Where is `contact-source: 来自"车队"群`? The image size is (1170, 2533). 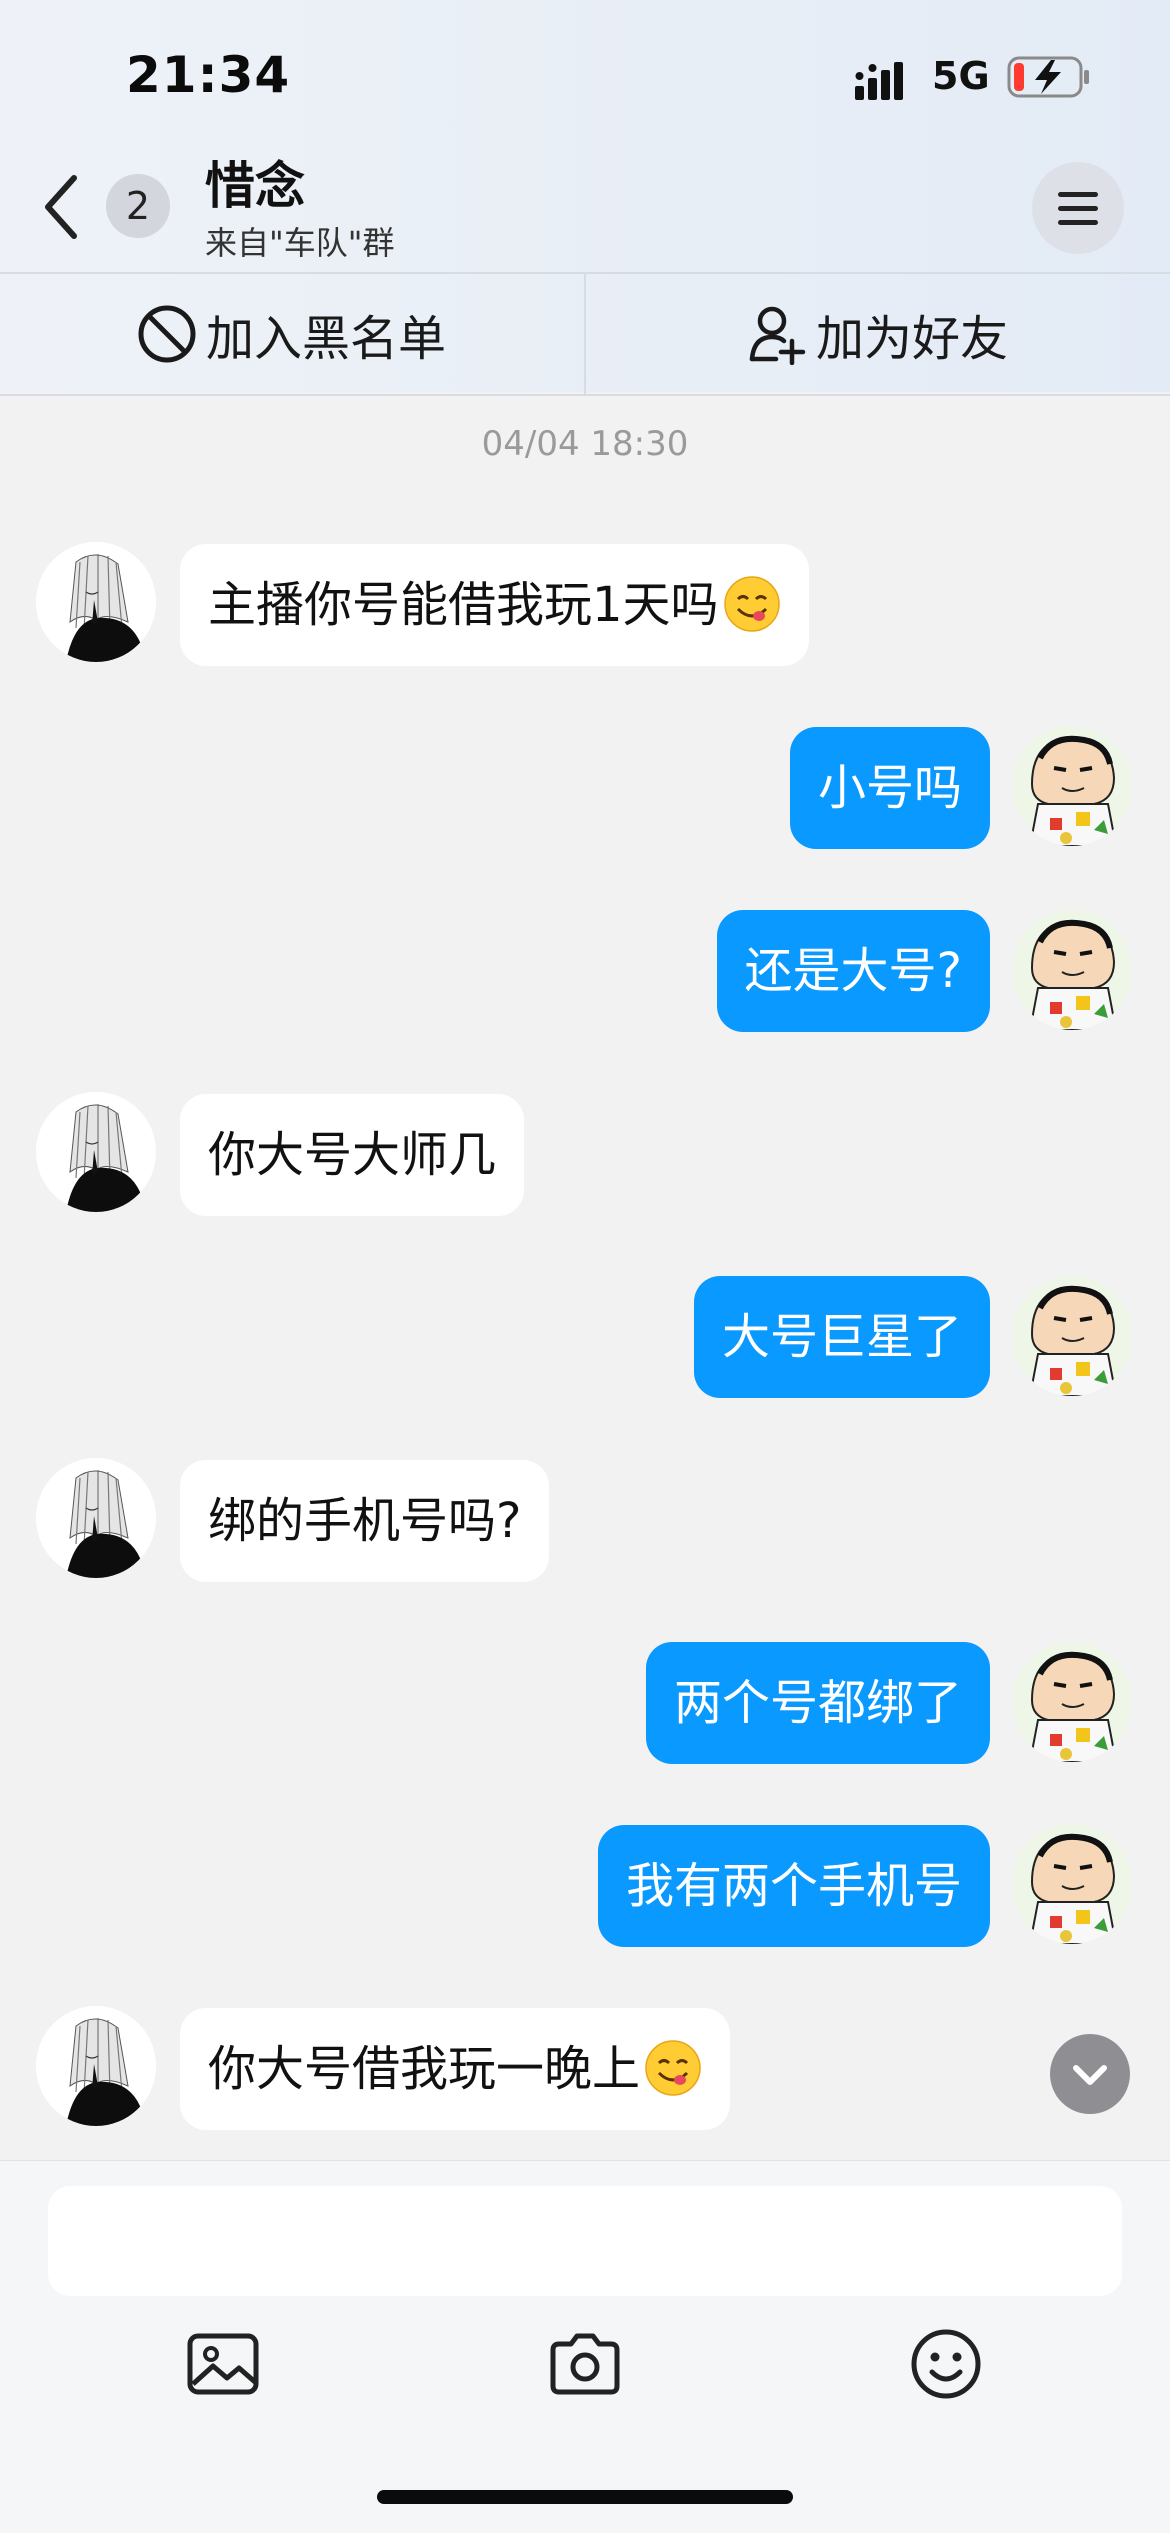
contact-source: 来自"车队"群 is located at coordinates (300, 243).